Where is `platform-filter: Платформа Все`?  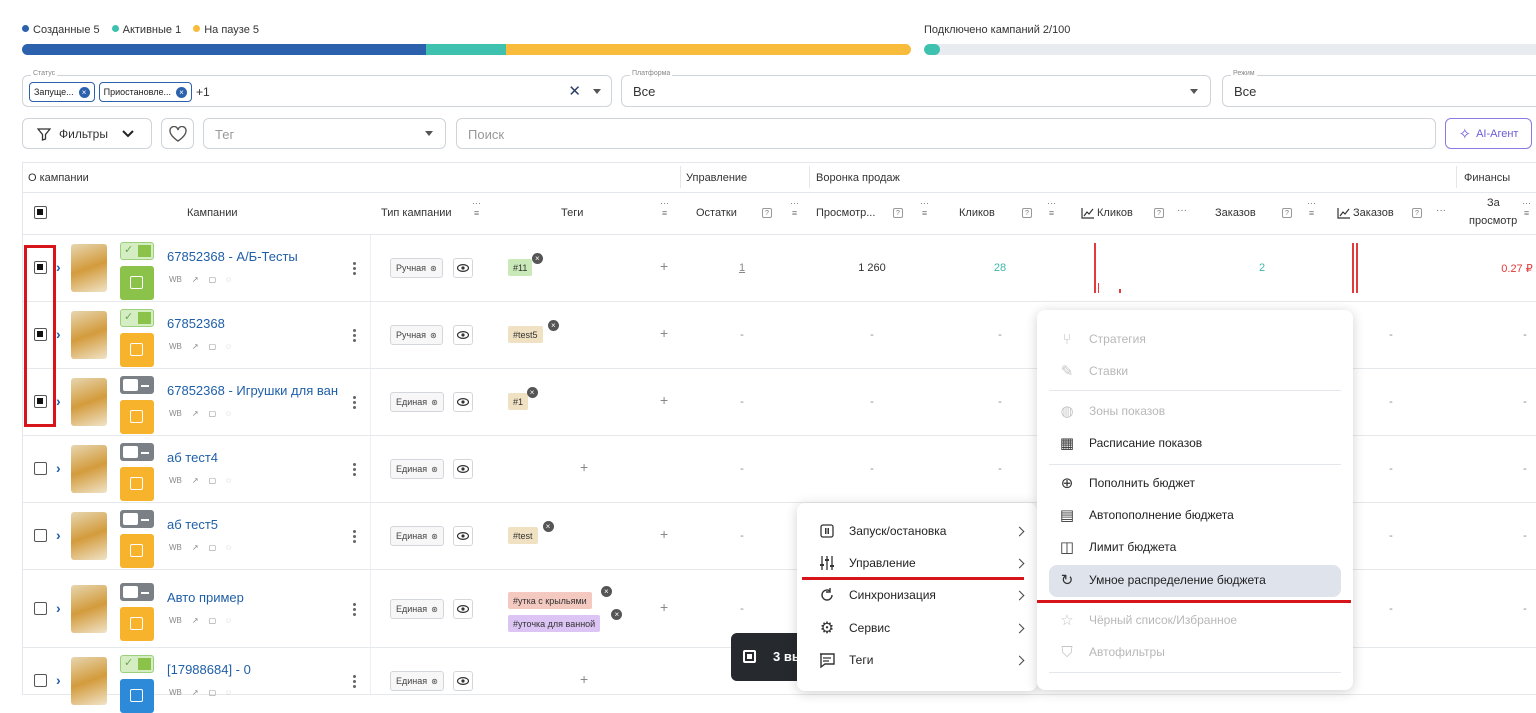
platform-filter: Платформа Все is located at coordinates (916, 88).